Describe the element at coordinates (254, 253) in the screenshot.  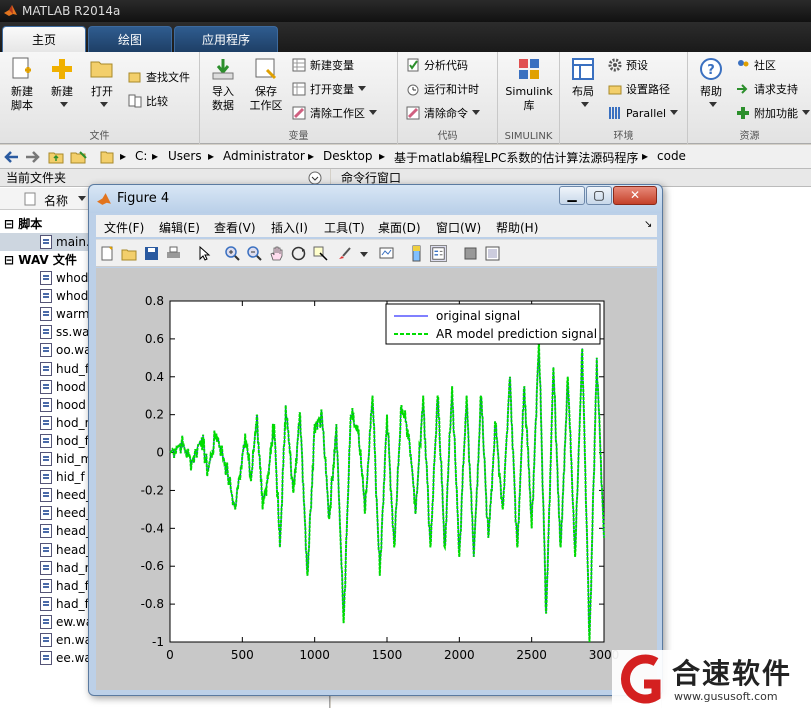
I see `zoom-out-icon` at that location.